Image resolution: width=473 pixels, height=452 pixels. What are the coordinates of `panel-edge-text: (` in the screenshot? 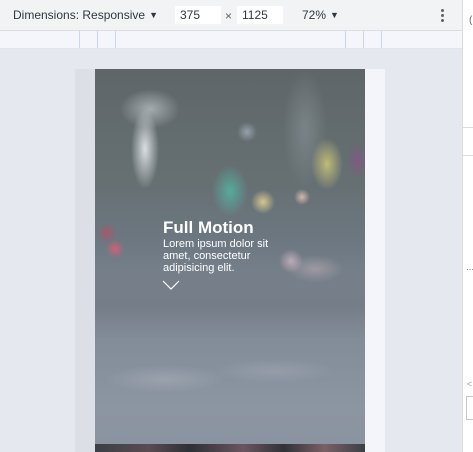 It's located at (471, 20).